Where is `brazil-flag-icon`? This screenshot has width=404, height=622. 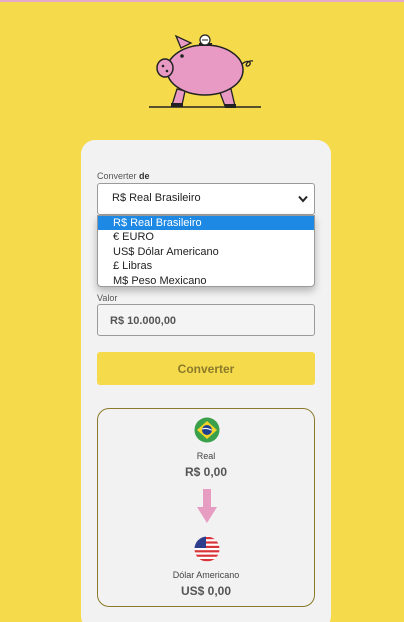 brazil-flag-icon is located at coordinates (207, 430).